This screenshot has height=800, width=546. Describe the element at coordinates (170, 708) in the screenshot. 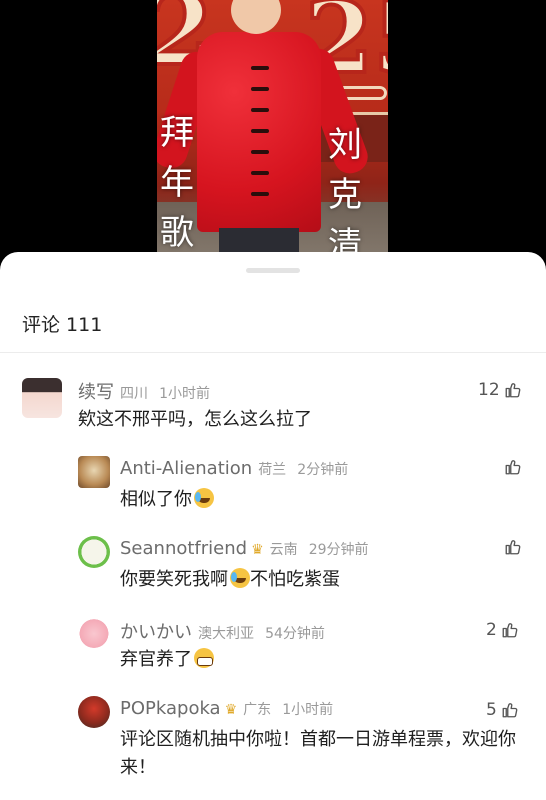

I see `reply-username: POPkapoka` at that location.